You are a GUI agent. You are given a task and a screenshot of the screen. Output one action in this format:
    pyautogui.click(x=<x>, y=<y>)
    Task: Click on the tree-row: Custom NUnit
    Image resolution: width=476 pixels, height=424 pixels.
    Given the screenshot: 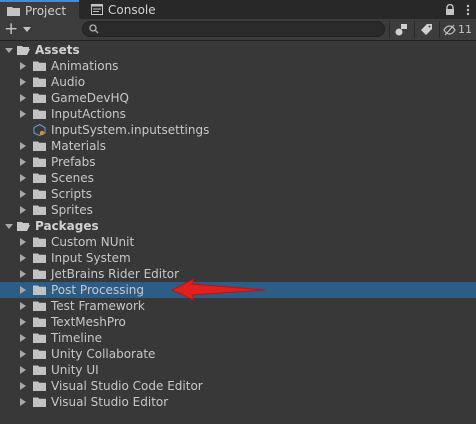 What is the action you would take?
    pyautogui.click(x=238, y=242)
    